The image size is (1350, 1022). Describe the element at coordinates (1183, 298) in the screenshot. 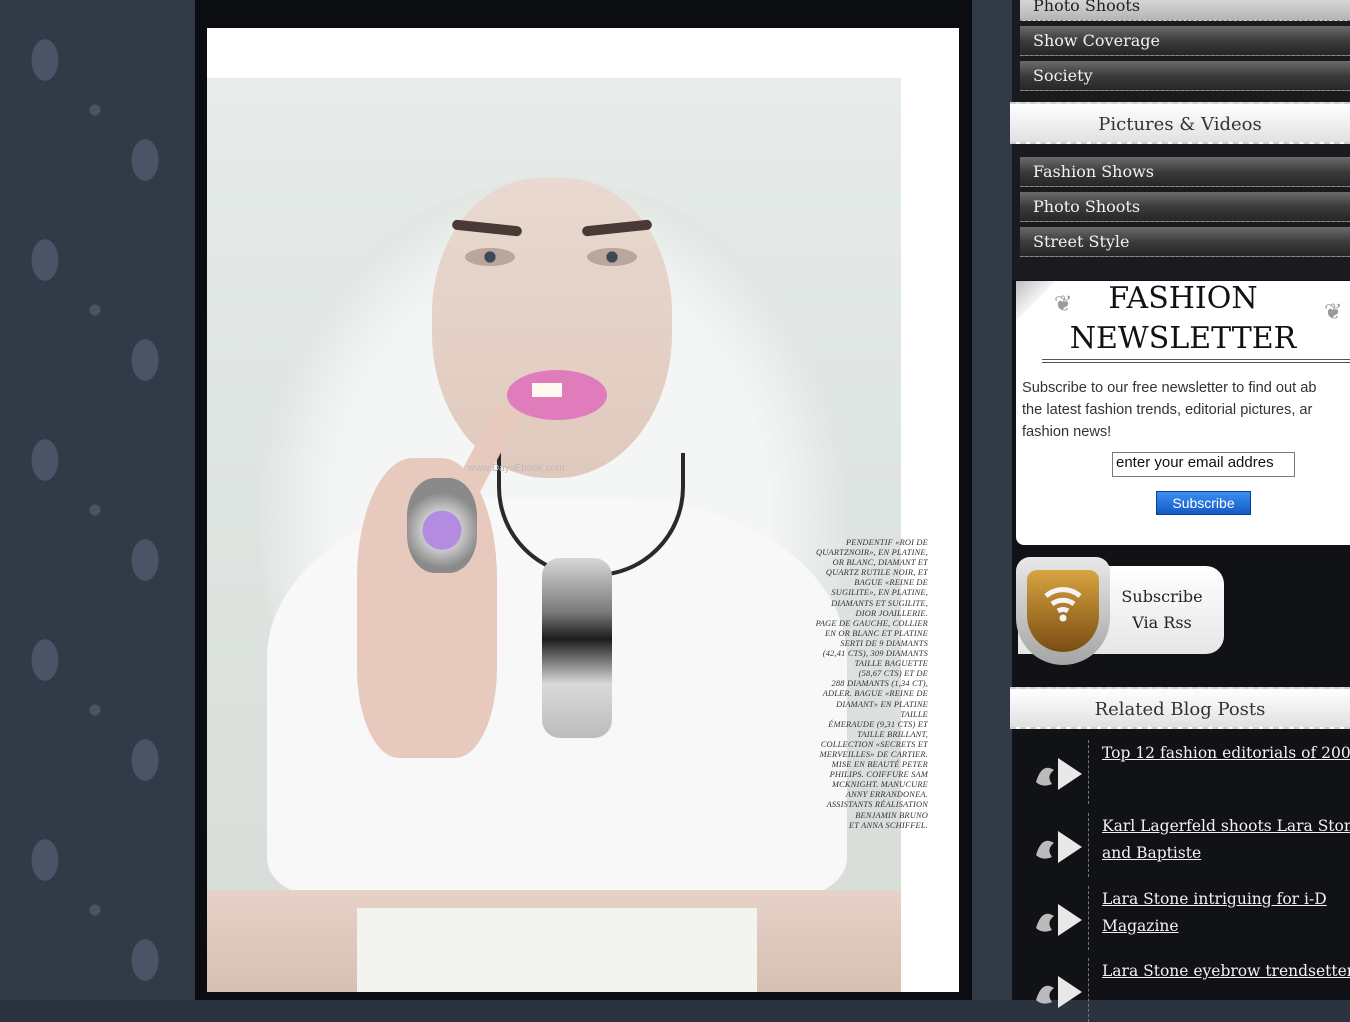

I see `newsletter-title-line1: FASHION` at that location.